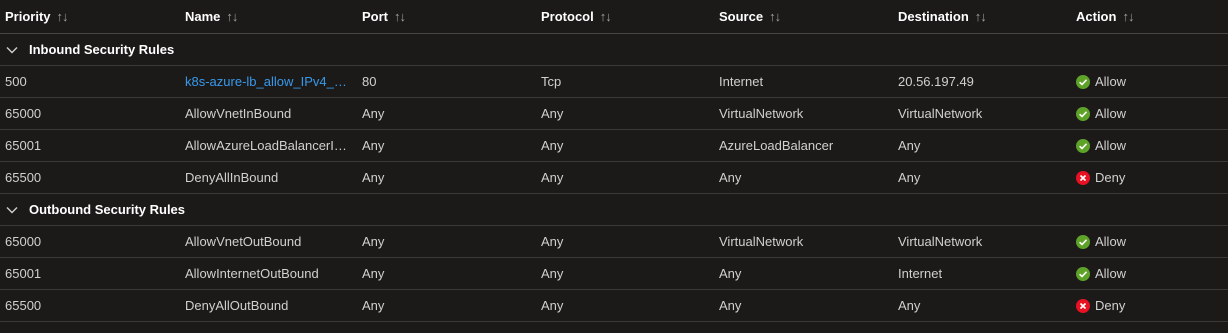  I want to click on column-header-label: Name, so click(203, 16).